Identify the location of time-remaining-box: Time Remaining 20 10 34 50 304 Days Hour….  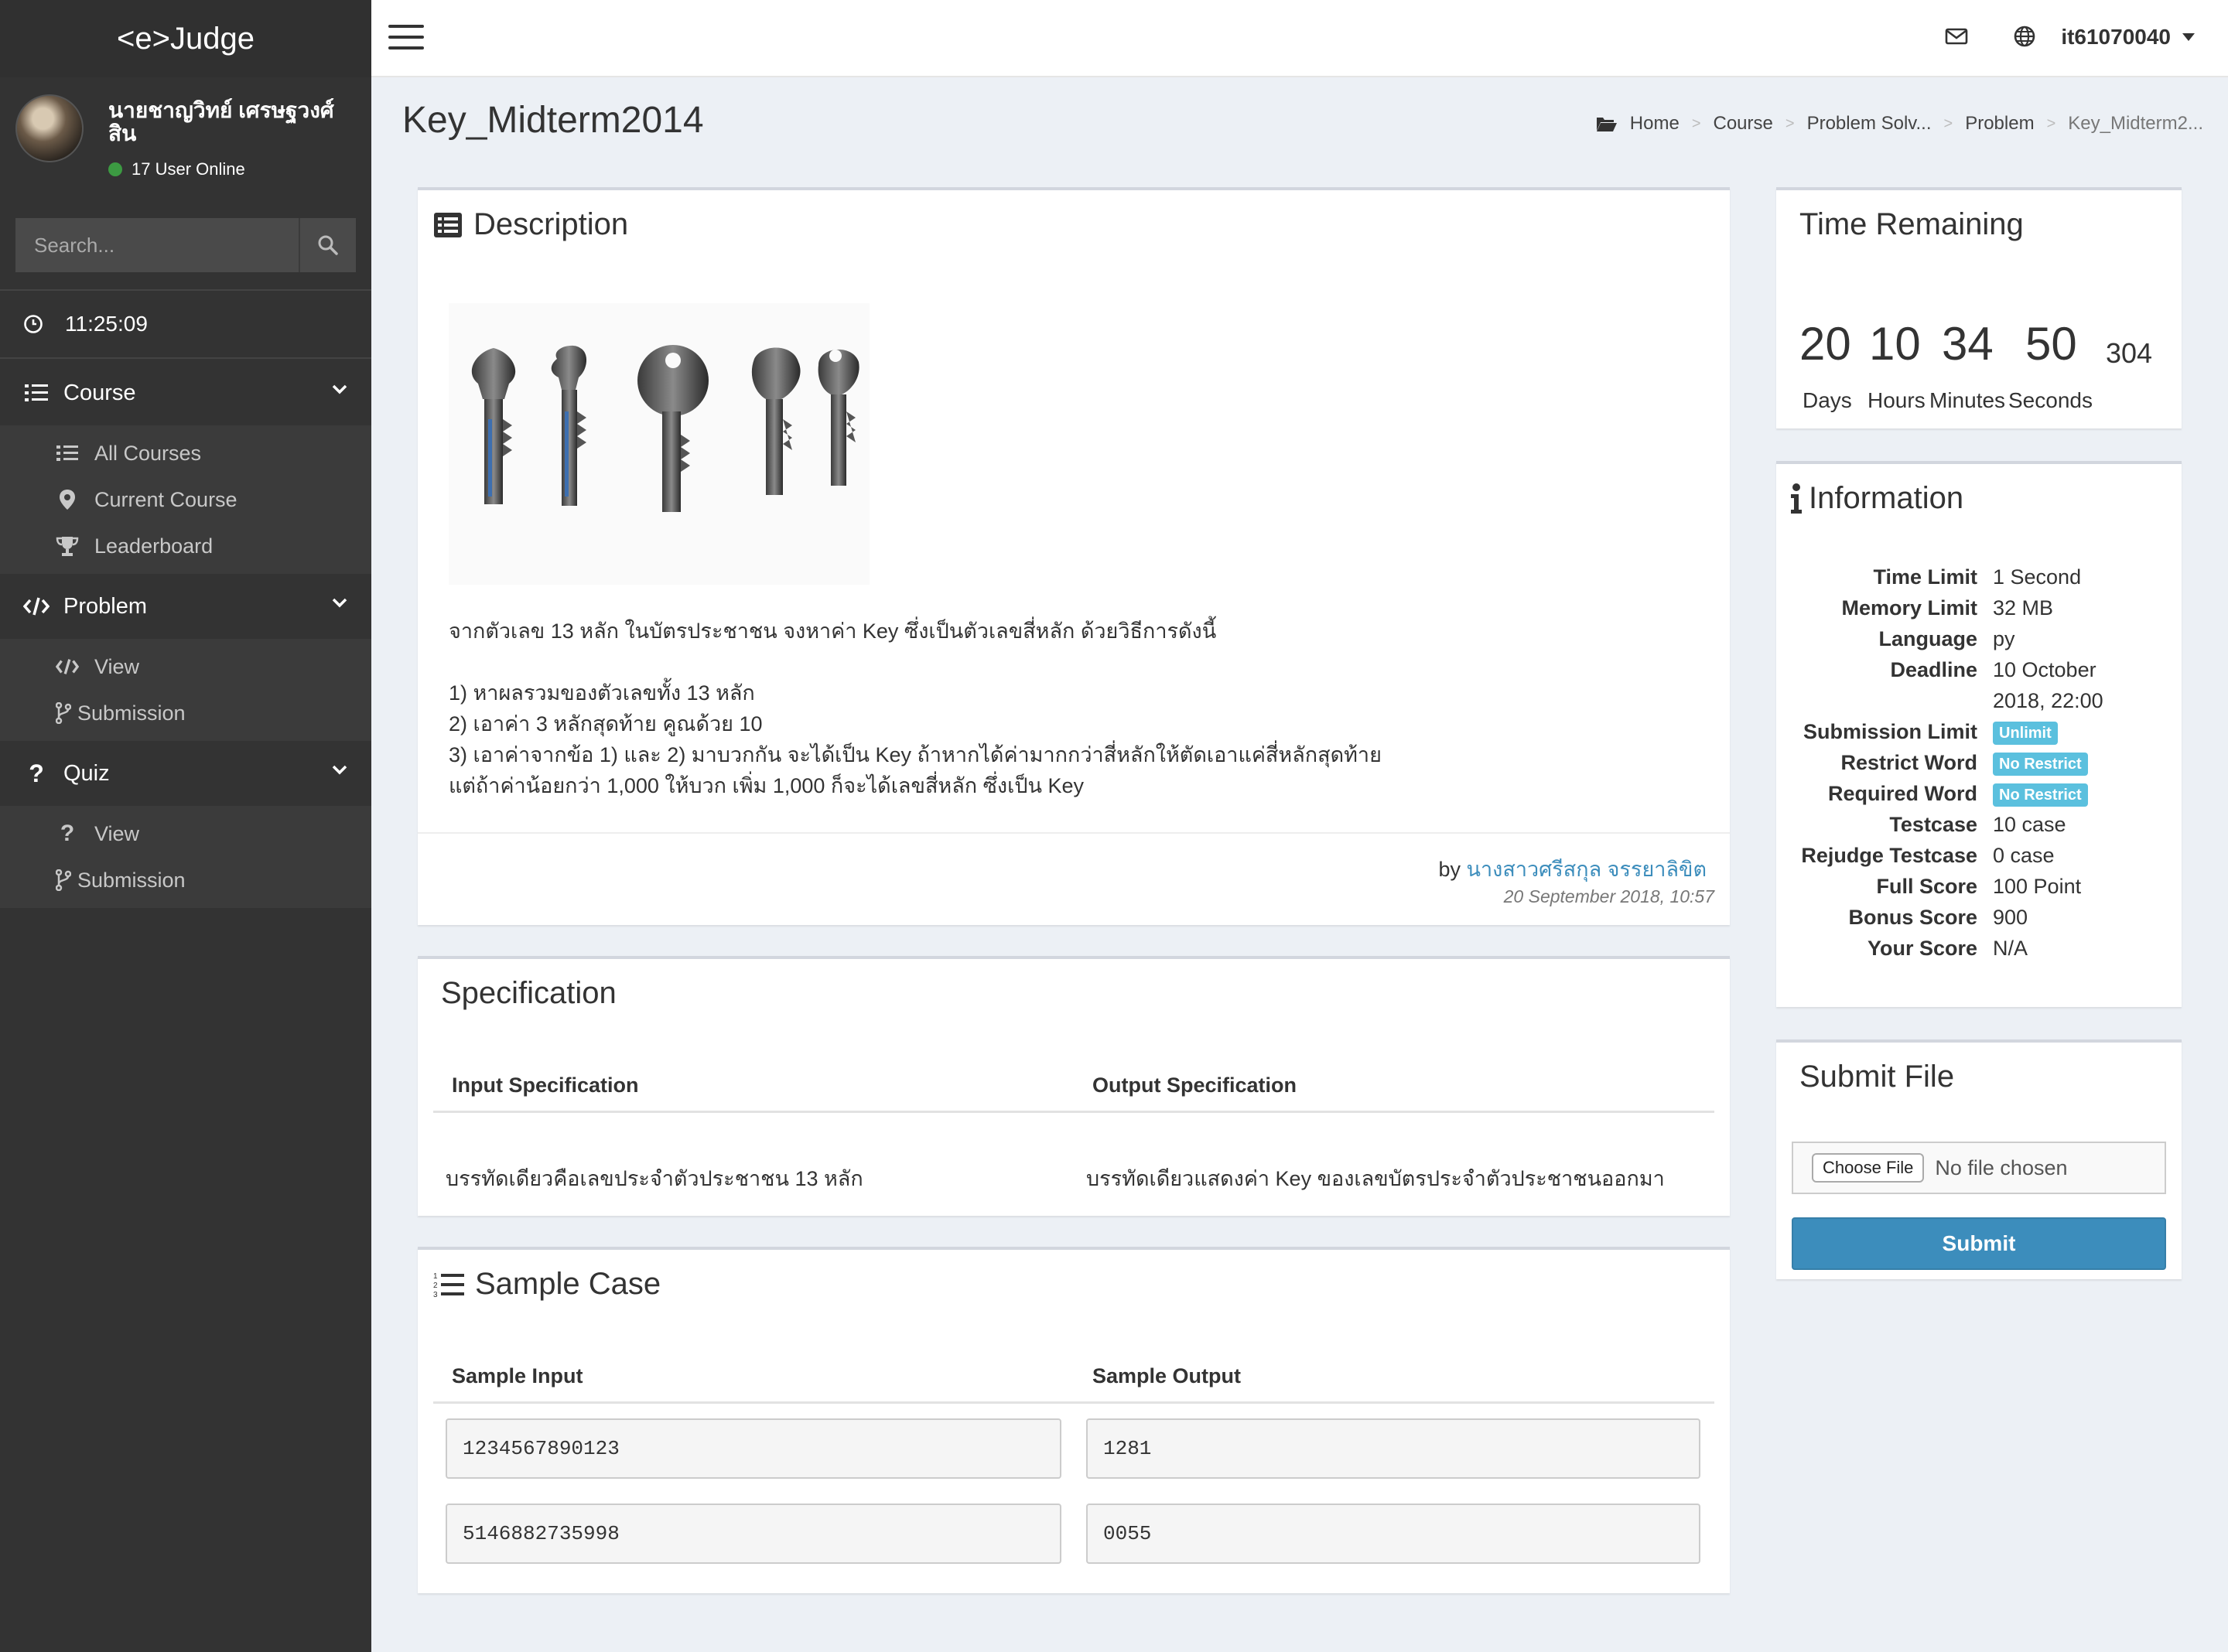
(1979, 307).